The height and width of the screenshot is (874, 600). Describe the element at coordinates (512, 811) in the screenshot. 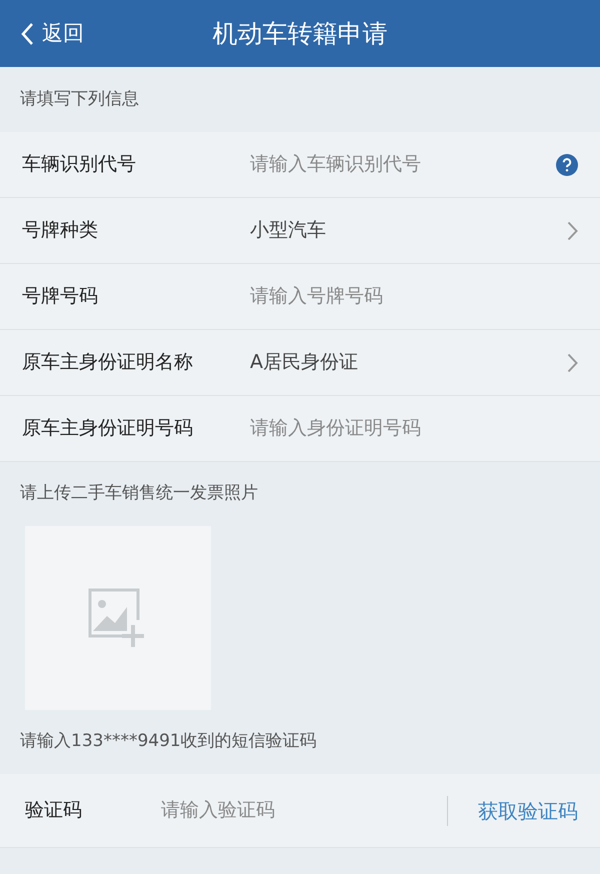

I see `get-code-button: 获取验证码` at that location.